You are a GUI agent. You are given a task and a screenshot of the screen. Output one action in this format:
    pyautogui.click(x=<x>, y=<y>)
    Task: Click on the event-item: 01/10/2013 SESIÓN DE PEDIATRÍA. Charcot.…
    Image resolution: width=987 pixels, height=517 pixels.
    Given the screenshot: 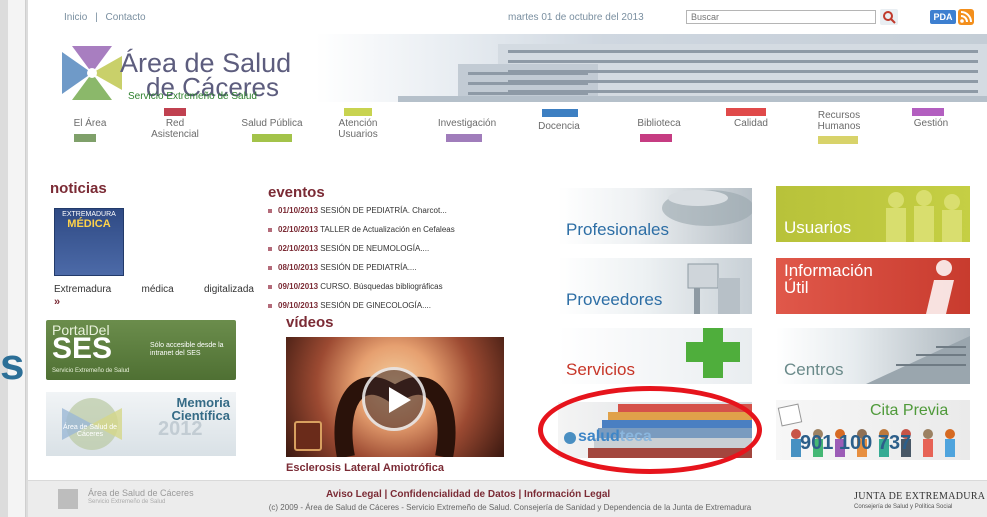 What is the action you would take?
    pyautogui.click(x=403, y=215)
    